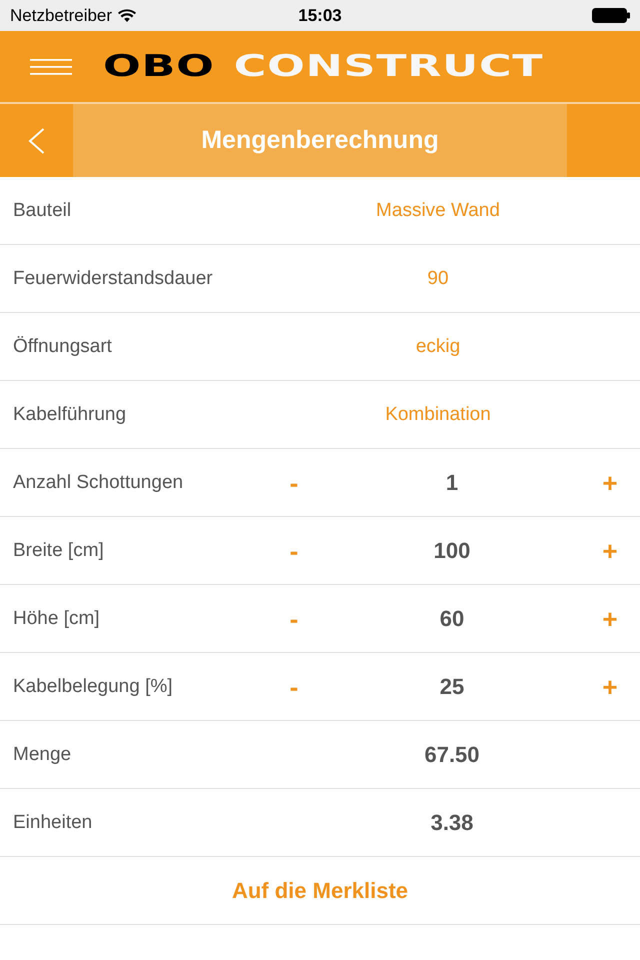 The image size is (640, 960). I want to click on field-label: Menge, so click(42, 755).